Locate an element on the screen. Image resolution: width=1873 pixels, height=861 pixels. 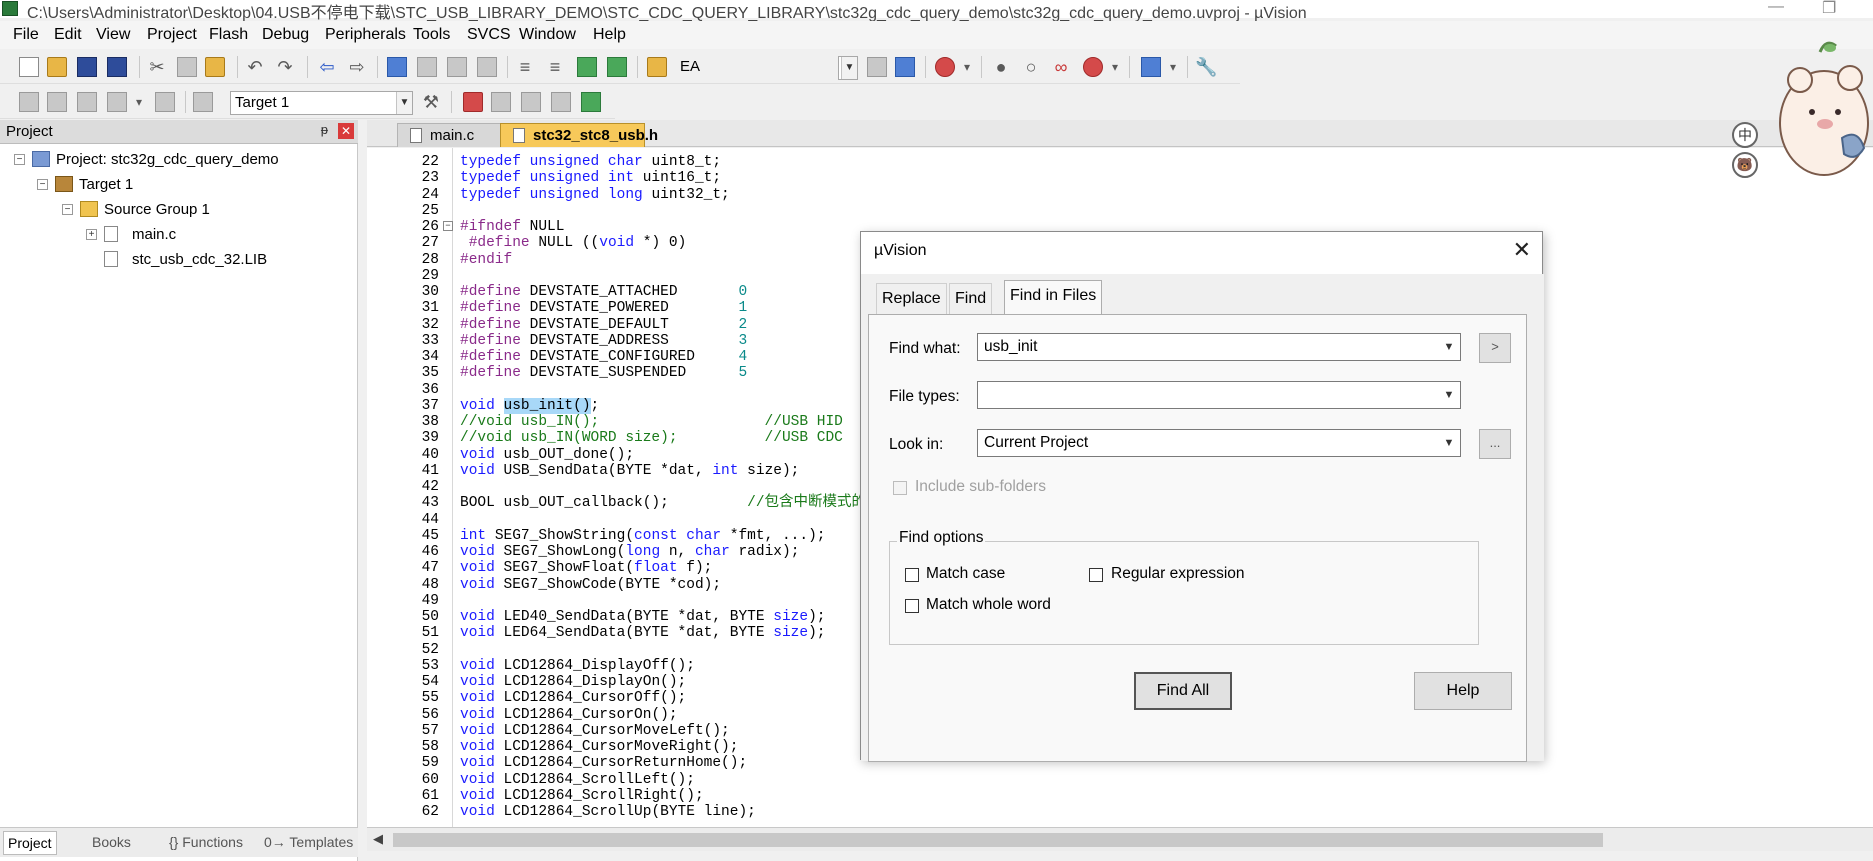
match-case-checkbox is located at coordinates (912, 575).